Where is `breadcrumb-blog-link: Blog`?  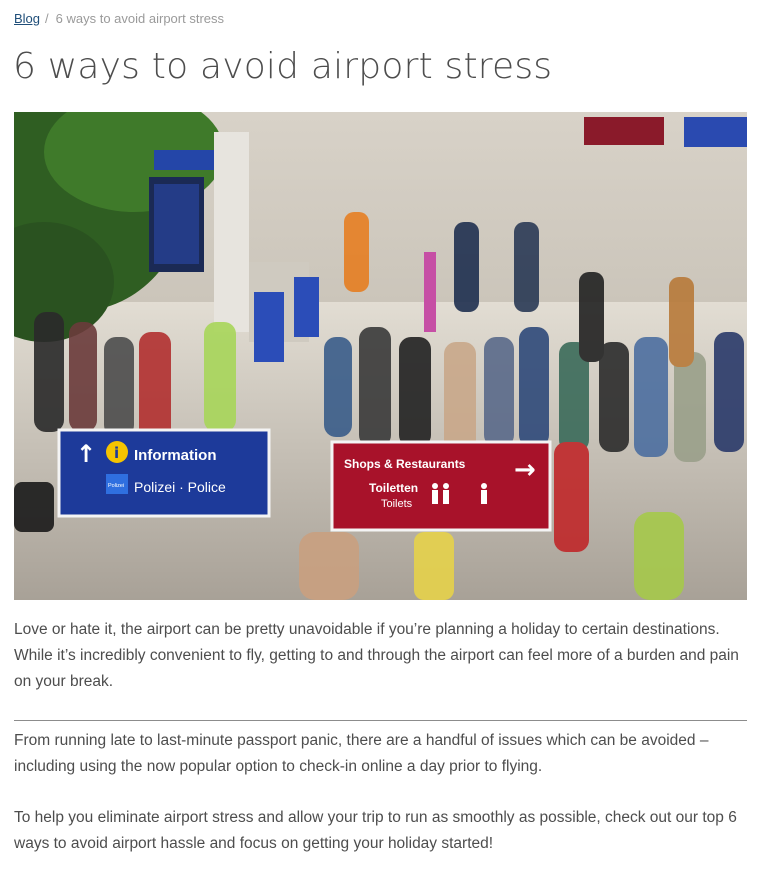 breadcrumb-blog-link: Blog is located at coordinates (27, 18).